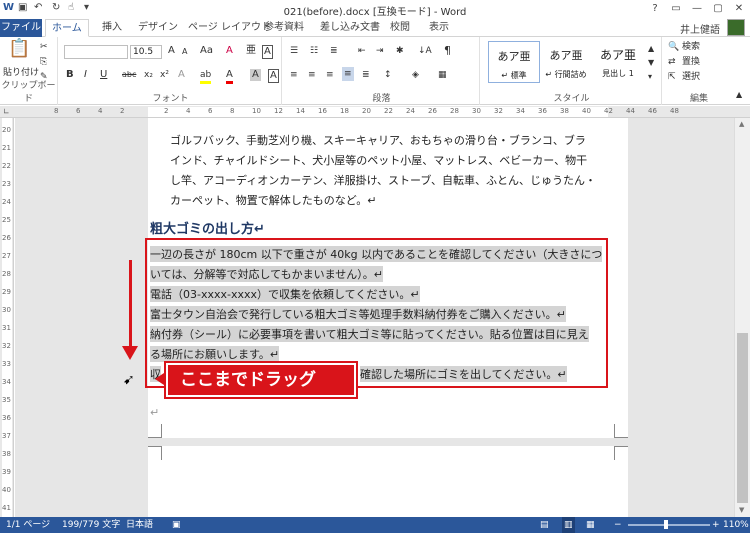 The height and width of the screenshot is (533, 750). What do you see at coordinates (362, 51) in the screenshot?
I see `decrease-indent-icon: ⇤` at bounding box center [362, 51].